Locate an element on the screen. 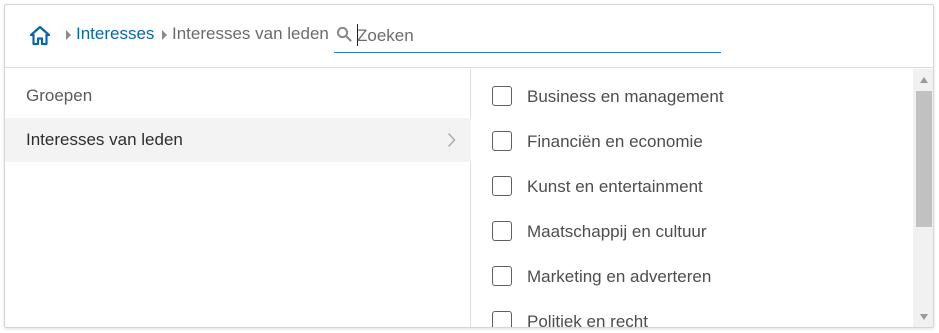 The image size is (939, 333). option-business-en-management: Business en management is located at coordinates (692, 96).